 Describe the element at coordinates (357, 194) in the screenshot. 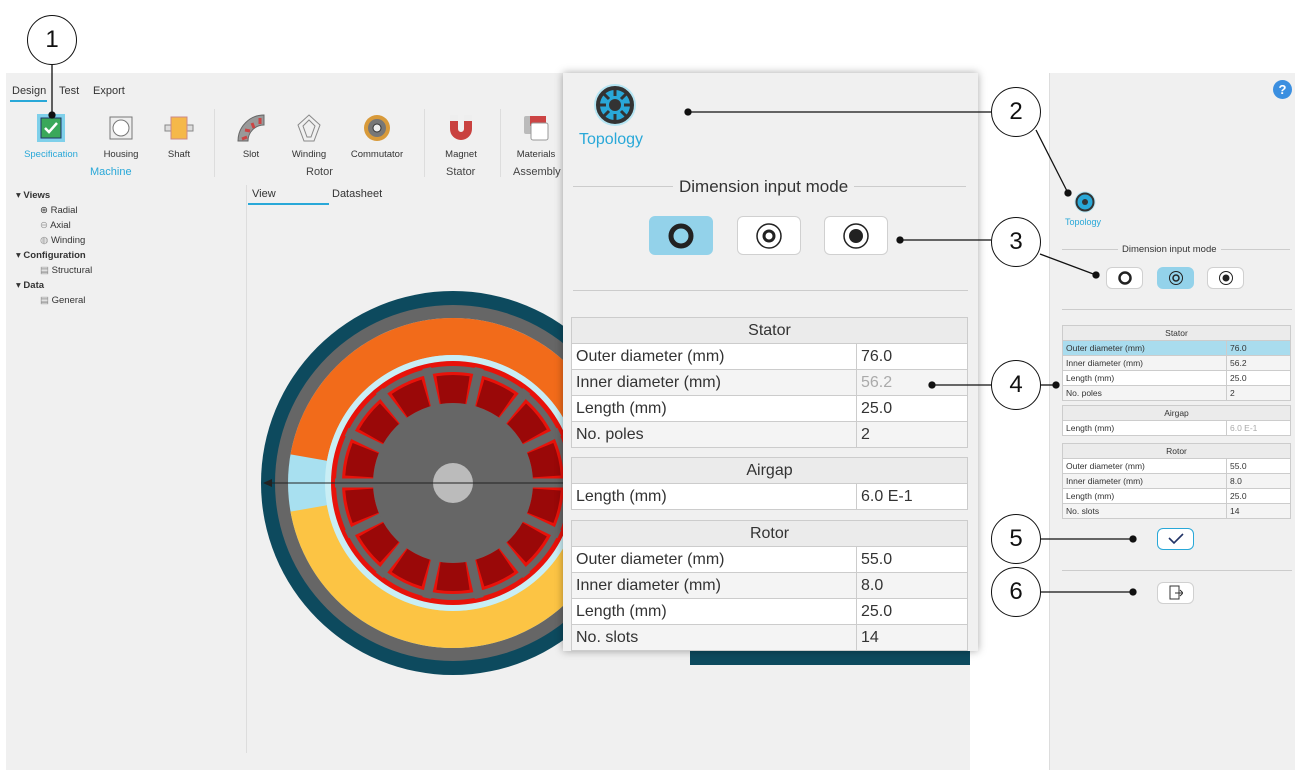

I see `tab-datasheet: Datasheet` at that location.